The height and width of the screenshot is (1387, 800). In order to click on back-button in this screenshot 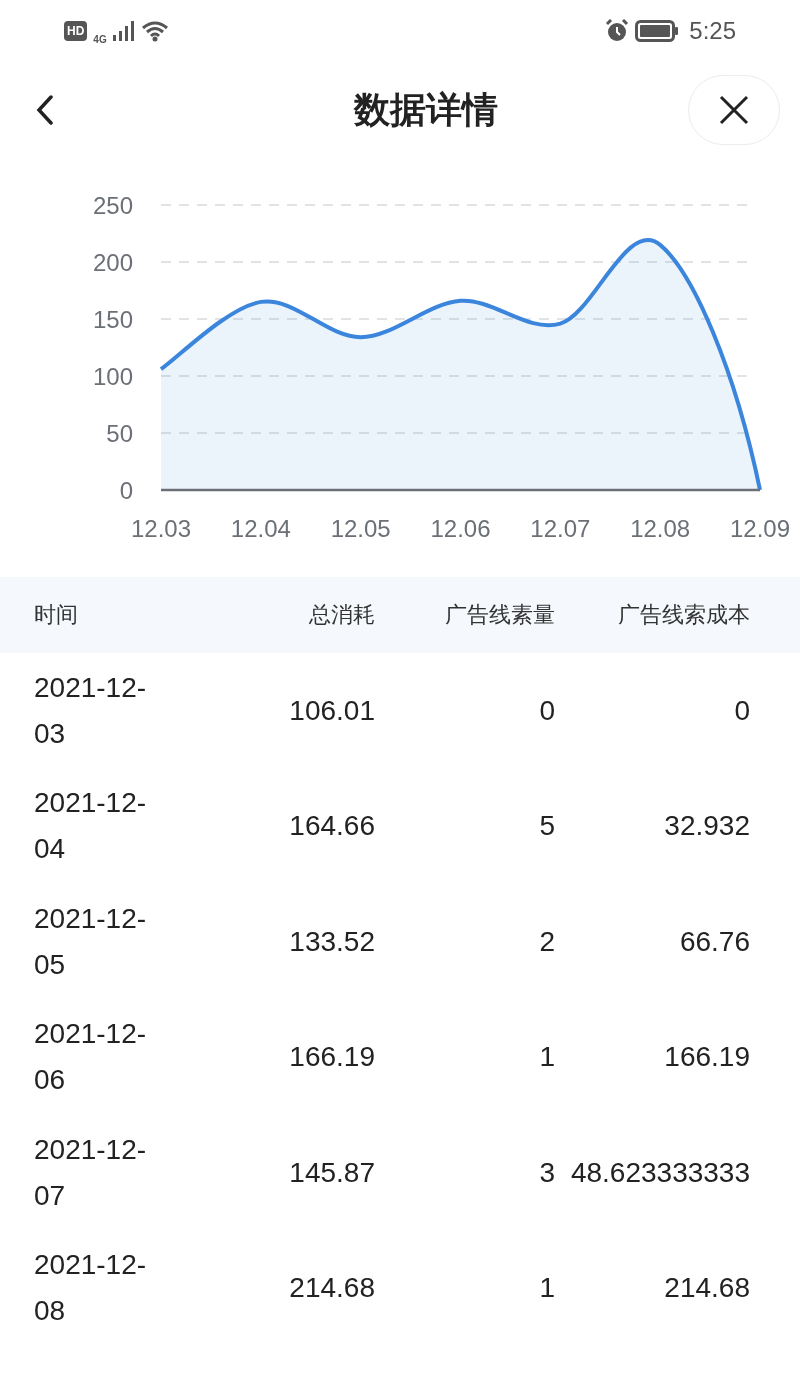, I will do `click(45, 110)`.